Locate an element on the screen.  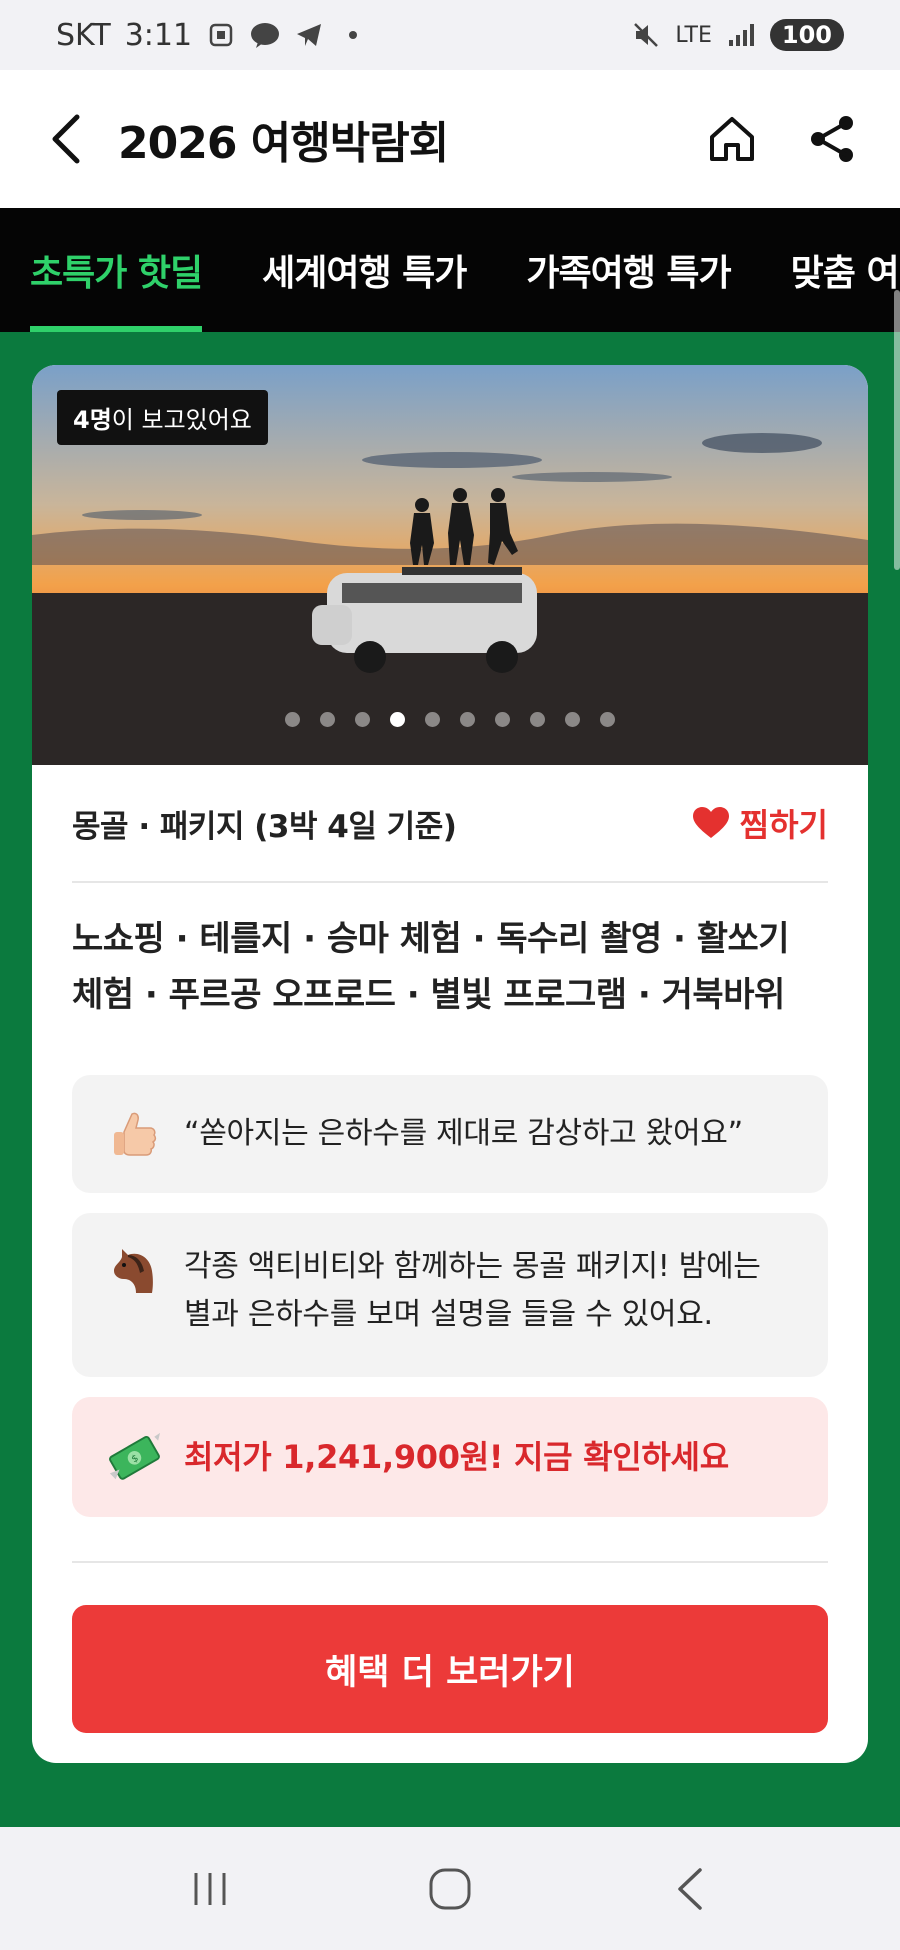
price-box: $ 최저가 1,241,900원! 지금 확인하세요 is located at coordinates (450, 1457).